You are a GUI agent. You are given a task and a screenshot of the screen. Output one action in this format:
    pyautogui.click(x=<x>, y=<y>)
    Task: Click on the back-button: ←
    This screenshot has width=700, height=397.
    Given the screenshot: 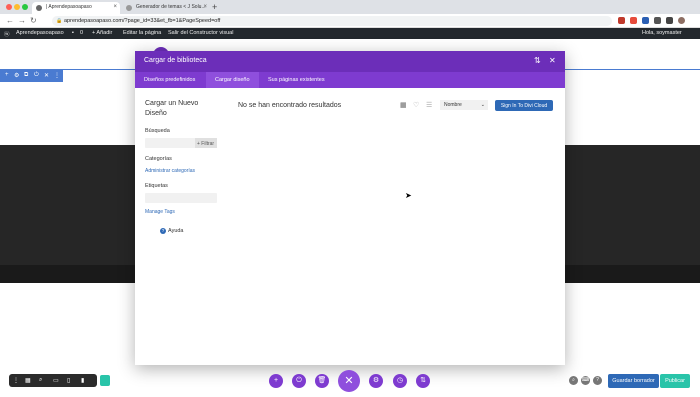 What is the action you would take?
    pyautogui.click(x=10, y=20)
    